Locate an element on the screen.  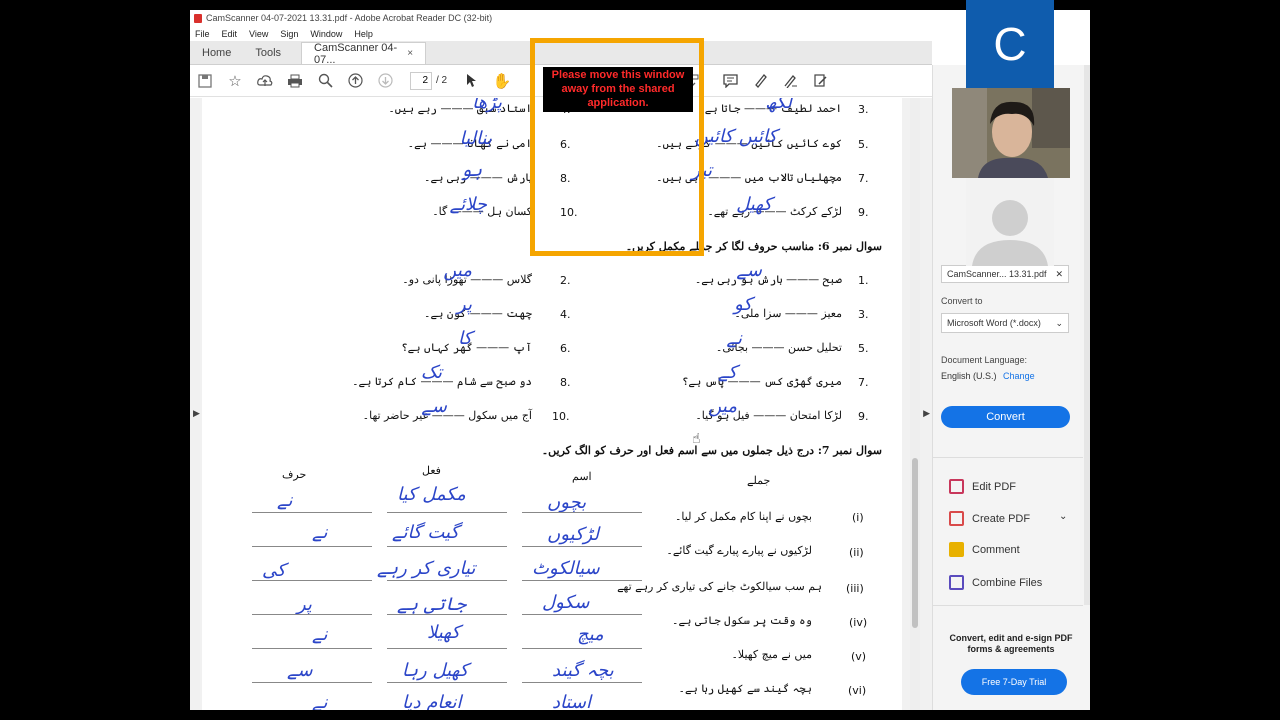
upload-icon is located at coordinates (265, 81).